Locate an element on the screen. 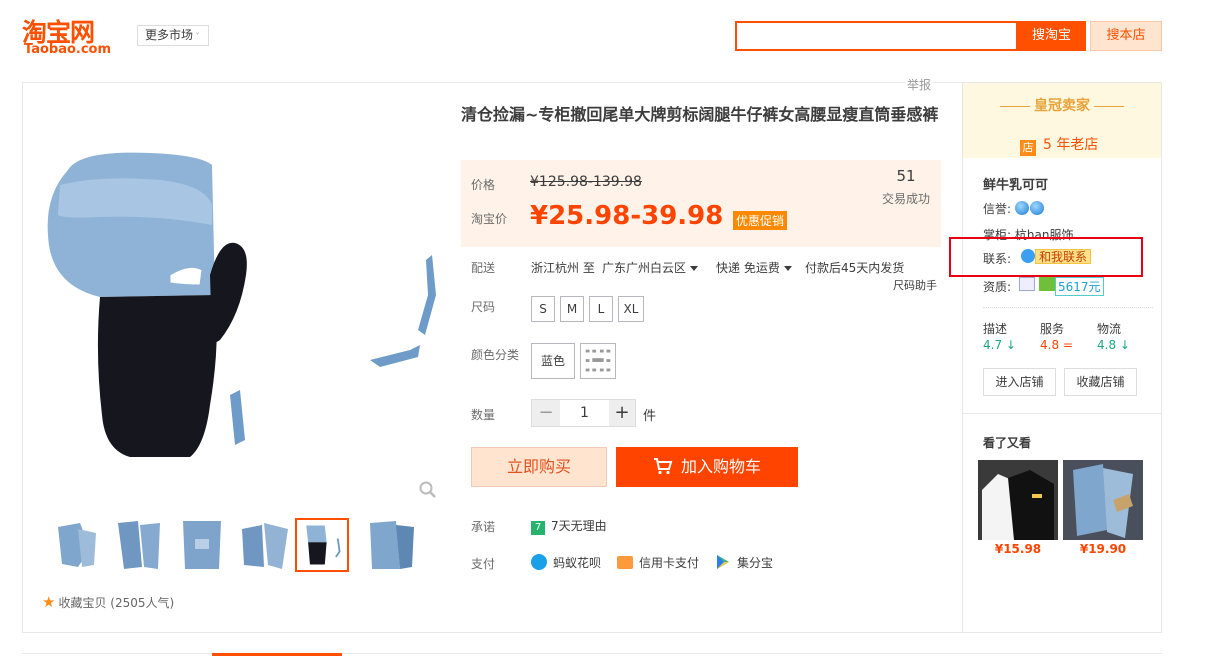  sale-price: ¥25.98-39.98 is located at coordinates (627, 216).